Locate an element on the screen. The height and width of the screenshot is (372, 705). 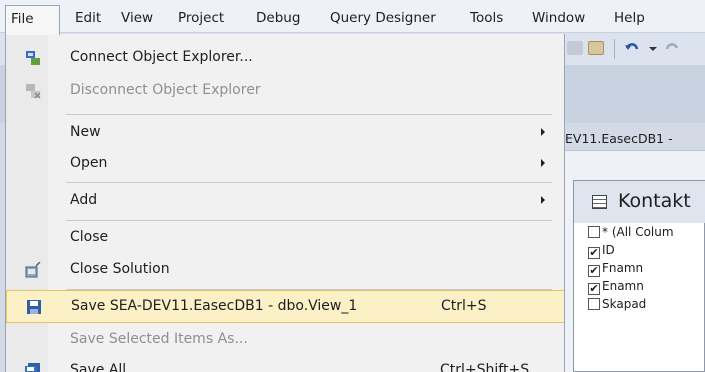
menu-view: View is located at coordinates (137, 18).